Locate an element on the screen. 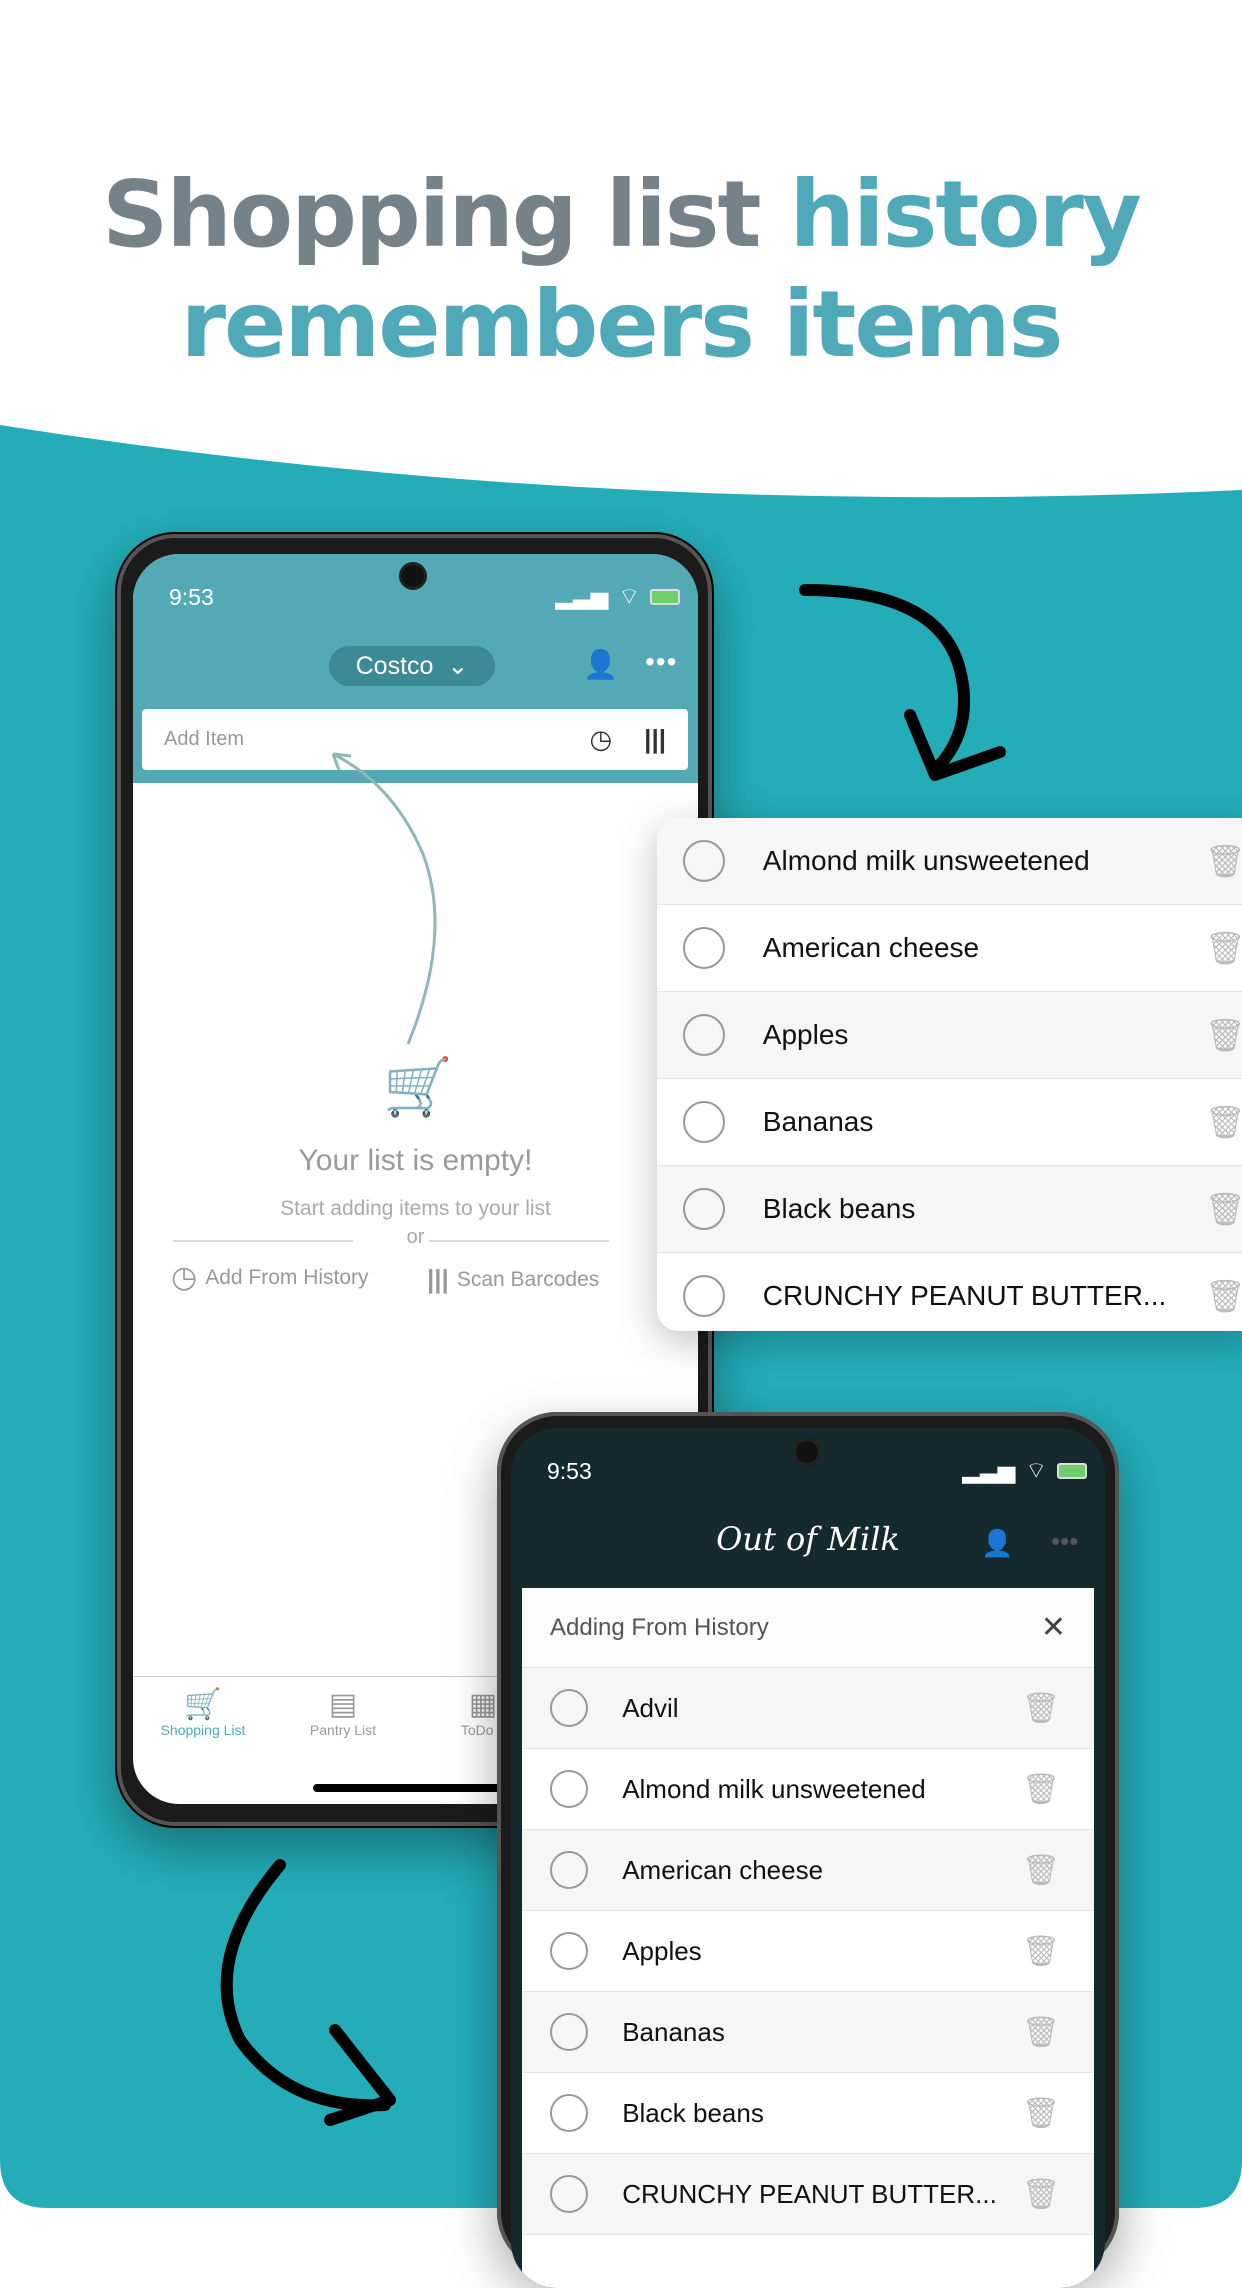 This screenshot has width=1242, height=2288. arrow-top-right is located at coordinates (885, 680).